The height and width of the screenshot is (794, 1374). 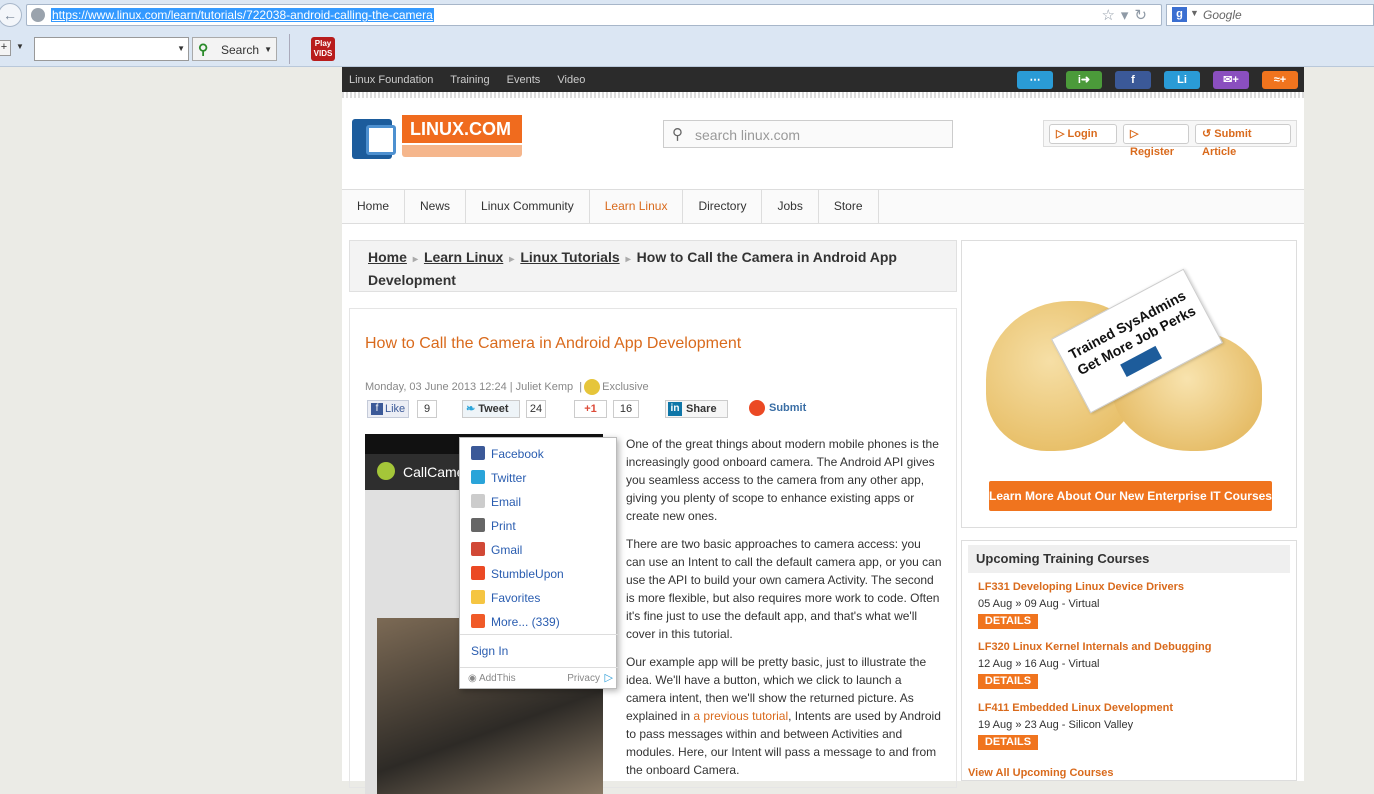 I want to click on rss-icon: ≈+, so click(x=1280, y=80).